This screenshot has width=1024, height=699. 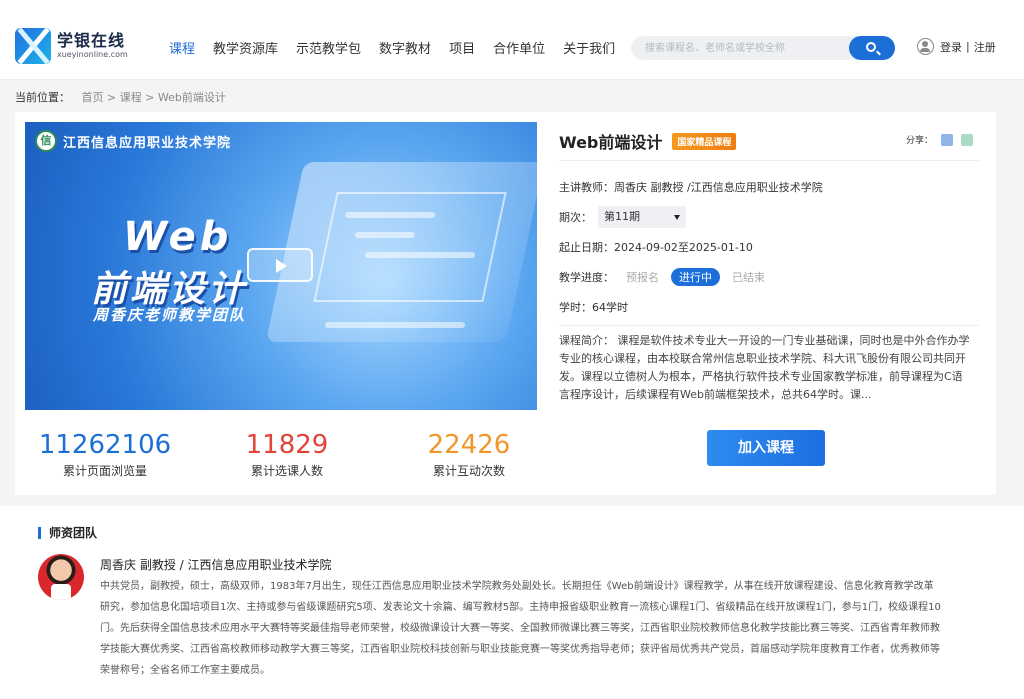 I want to click on search-icon, so click(x=871, y=47).